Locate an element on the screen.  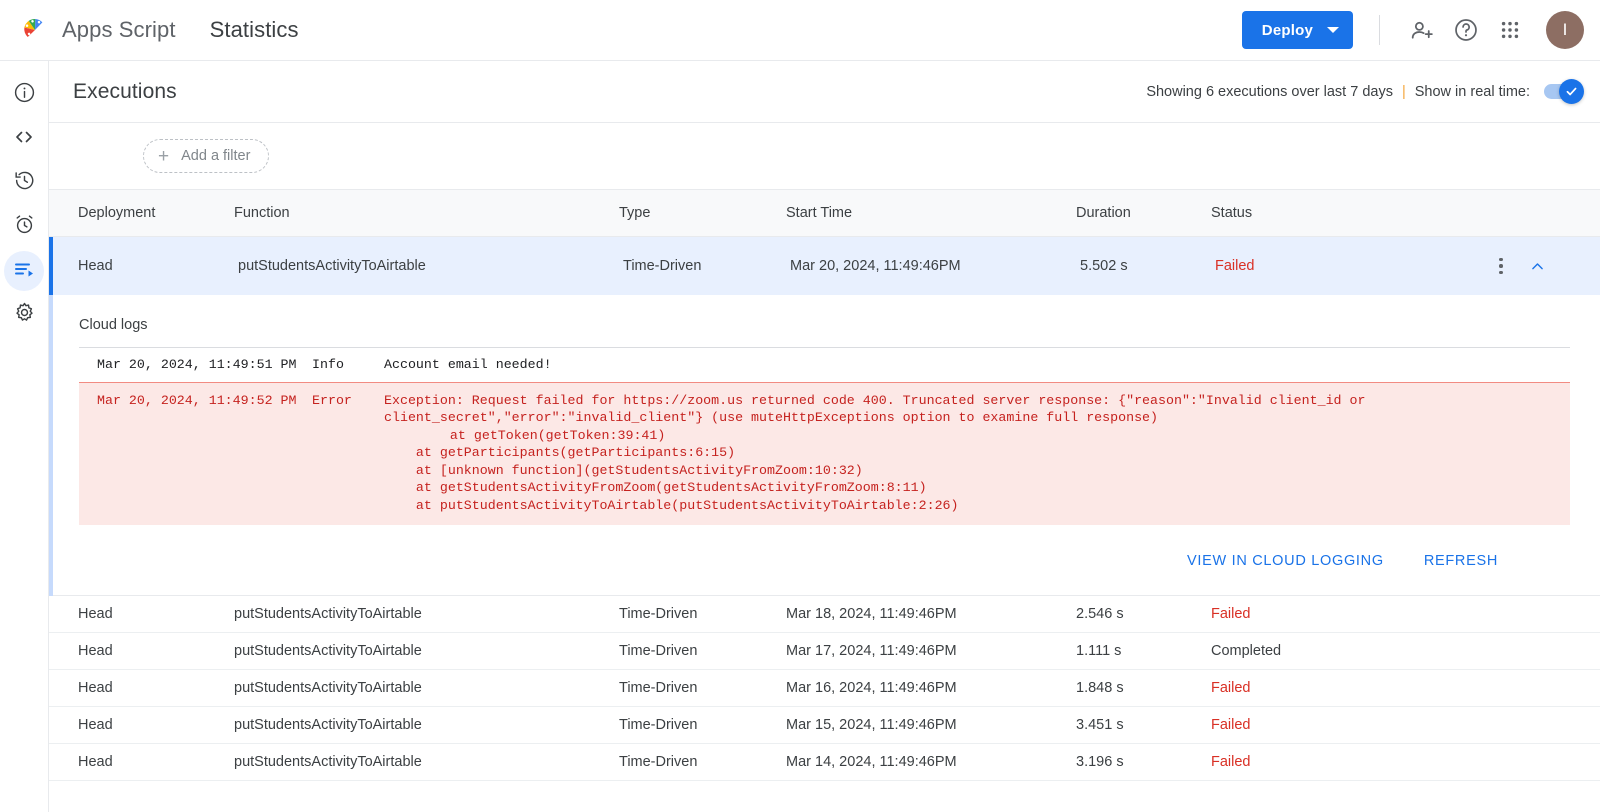
cell-start-time: Mar 15, 2024, 11:49:46PM is located at coordinates (871, 725).